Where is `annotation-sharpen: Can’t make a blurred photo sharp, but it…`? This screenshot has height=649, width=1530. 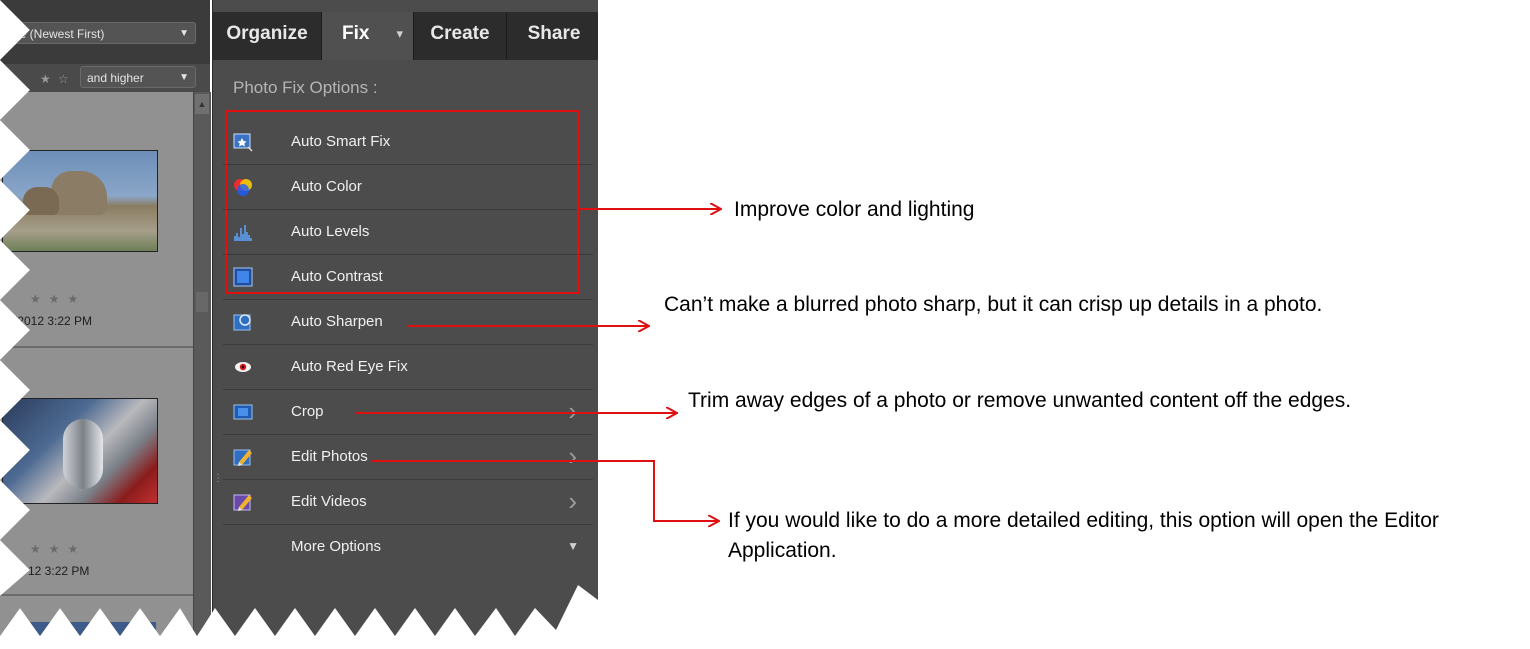 annotation-sharpen: Can’t make a blurred photo sharp, but it… is located at coordinates (993, 304).